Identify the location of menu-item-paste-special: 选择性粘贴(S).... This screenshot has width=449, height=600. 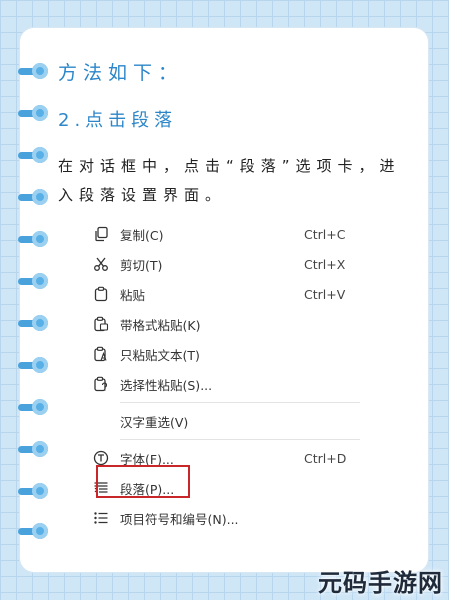
(226, 384).